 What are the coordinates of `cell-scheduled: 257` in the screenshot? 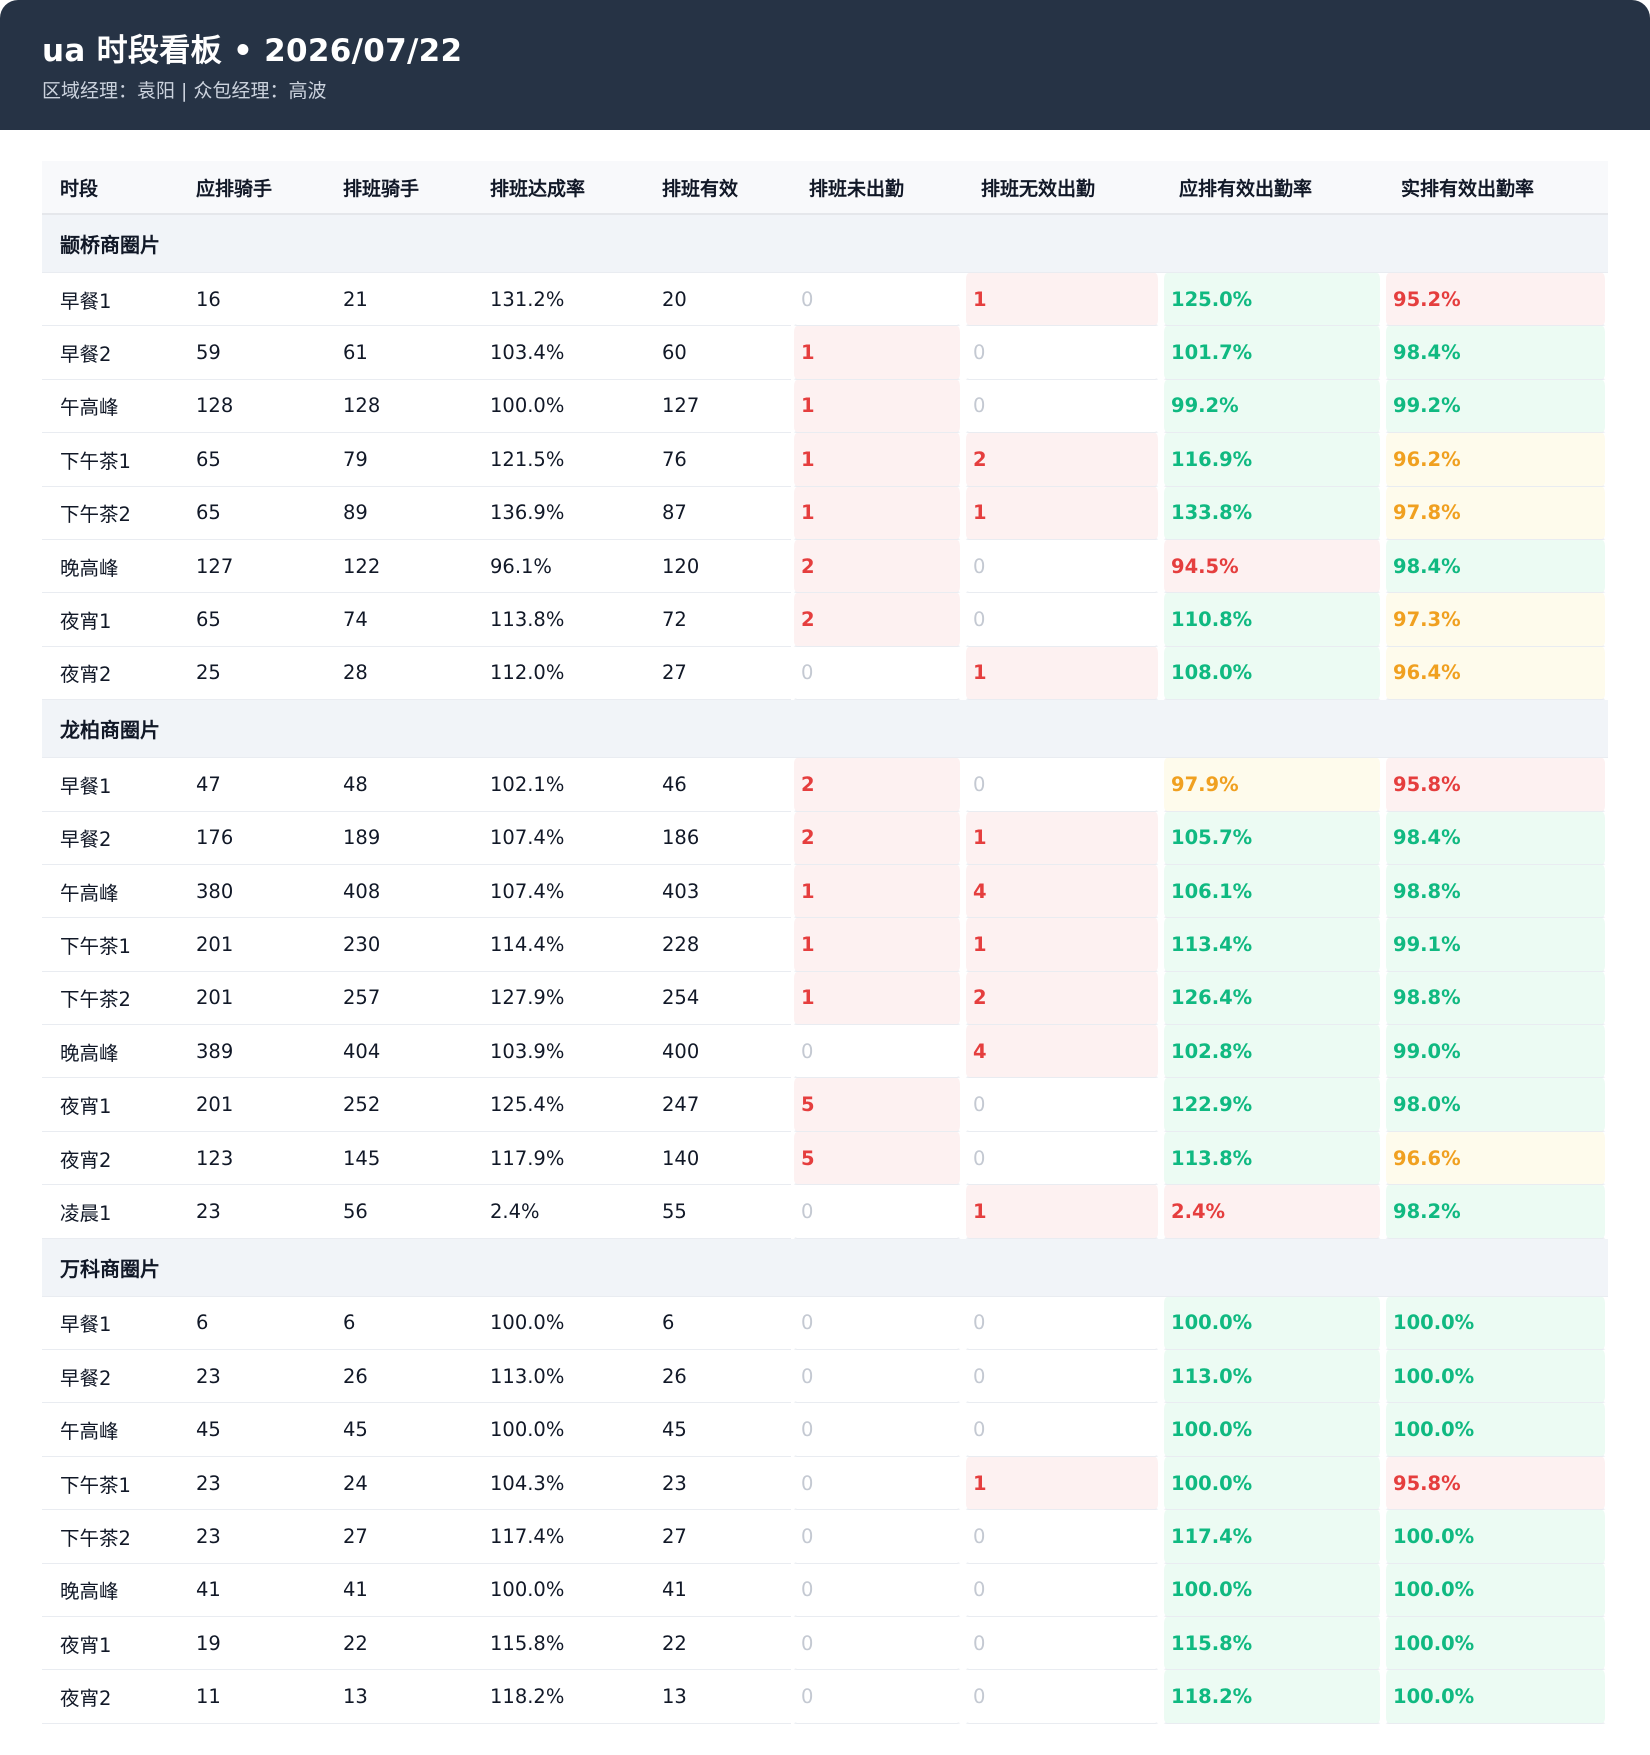 It's located at (398, 999).